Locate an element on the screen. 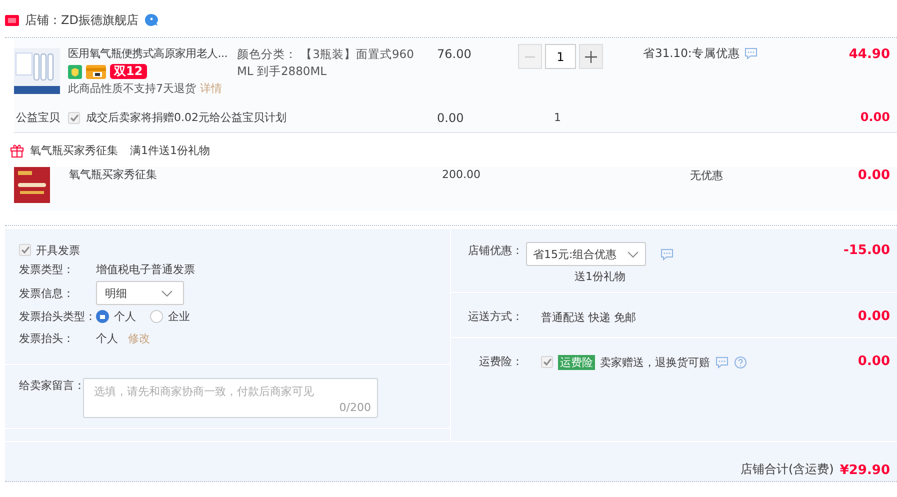  invoice-checkbox-label: 开具发票 is located at coordinates (58, 250).